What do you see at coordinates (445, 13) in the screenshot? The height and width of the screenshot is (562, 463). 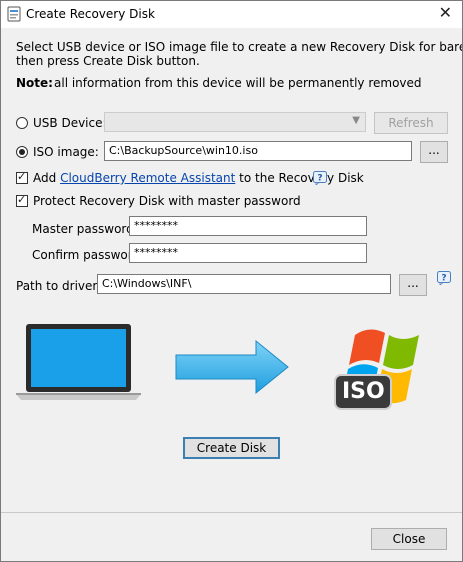 I see `close-window-icon: ✕` at bounding box center [445, 13].